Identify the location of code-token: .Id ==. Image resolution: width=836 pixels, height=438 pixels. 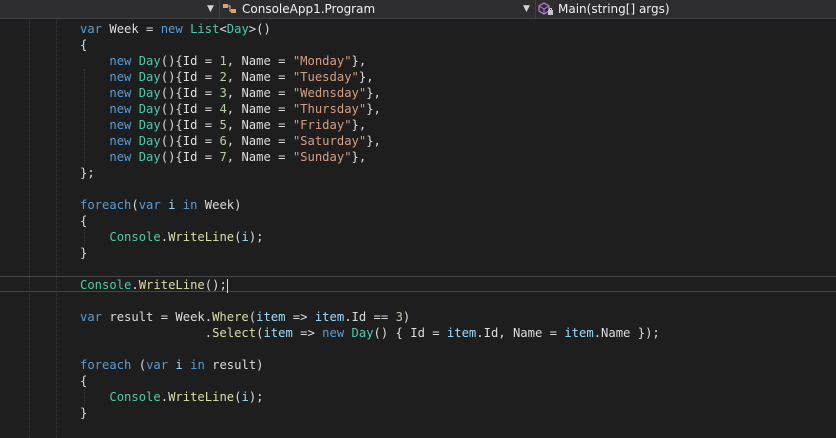
(370, 317).